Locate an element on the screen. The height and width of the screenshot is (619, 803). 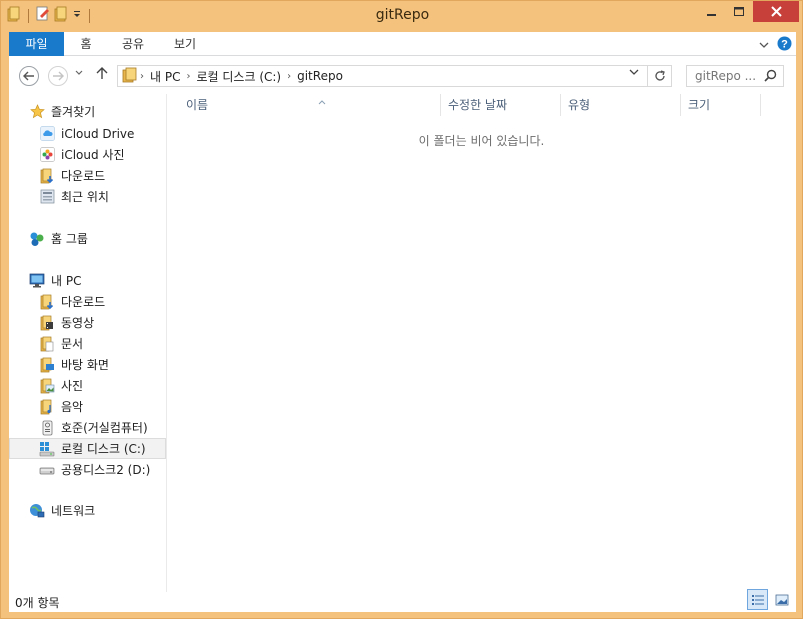
recent-locations-icon is located at coordinates (79, 73).